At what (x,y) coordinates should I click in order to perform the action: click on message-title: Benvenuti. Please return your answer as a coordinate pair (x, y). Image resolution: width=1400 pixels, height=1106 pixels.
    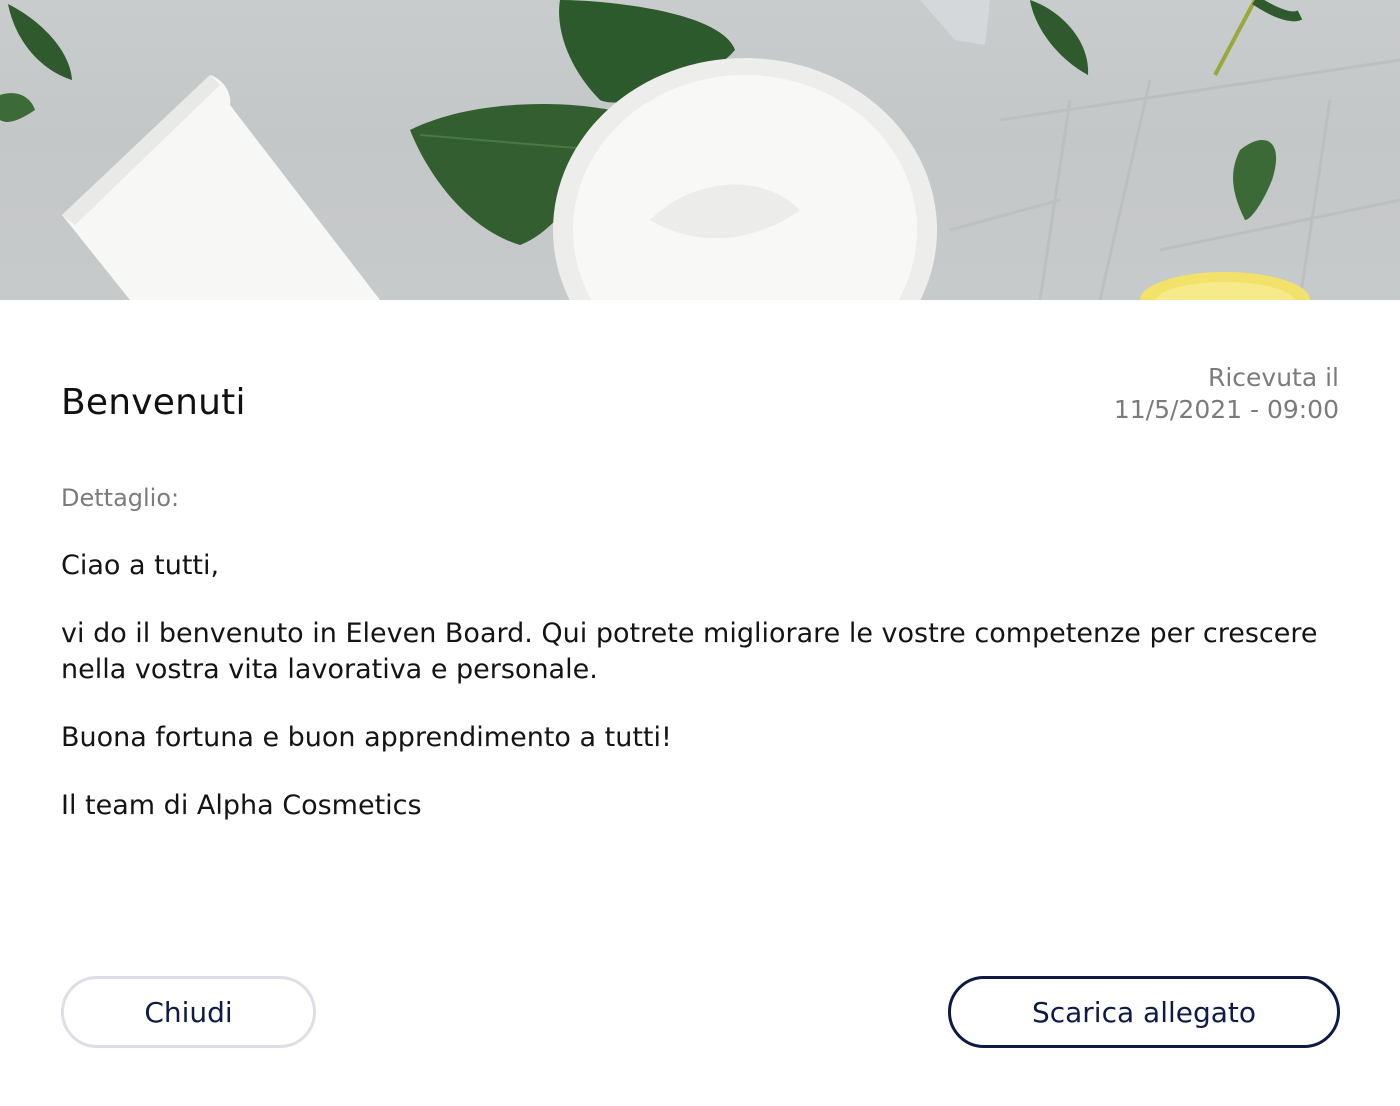
    Looking at the image, I should click on (153, 402).